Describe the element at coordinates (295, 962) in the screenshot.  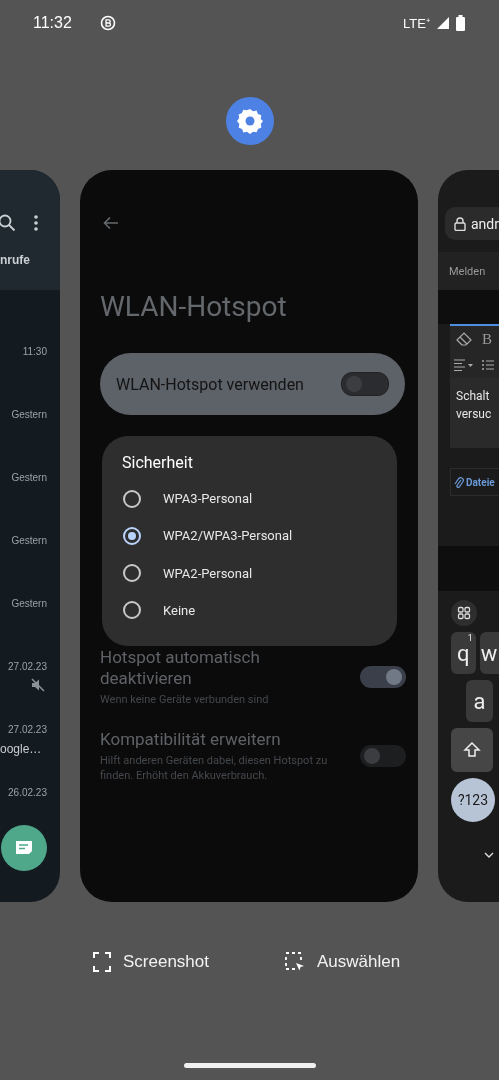
I see `selection-icon` at that location.